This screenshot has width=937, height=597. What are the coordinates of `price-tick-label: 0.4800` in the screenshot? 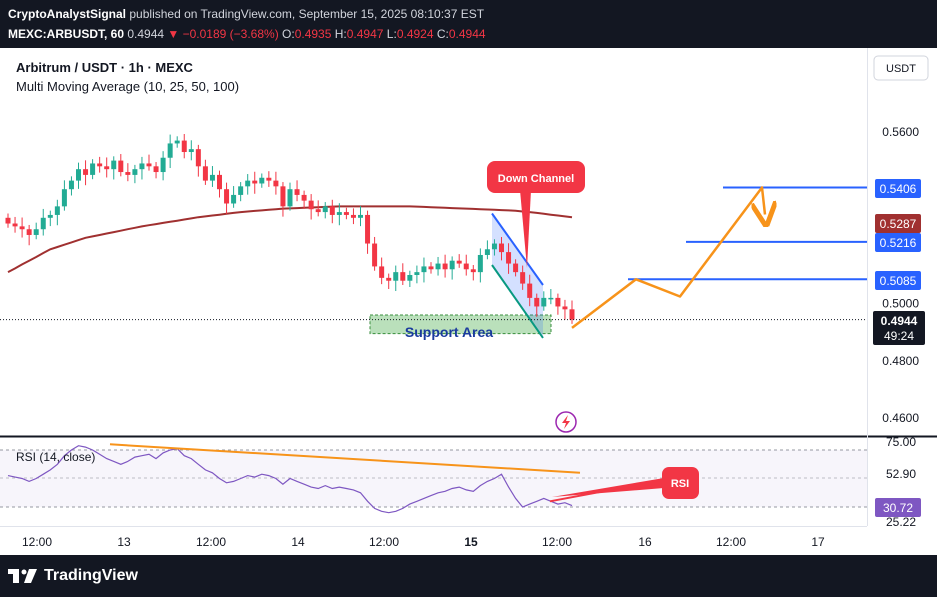 It's located at (900, 361).